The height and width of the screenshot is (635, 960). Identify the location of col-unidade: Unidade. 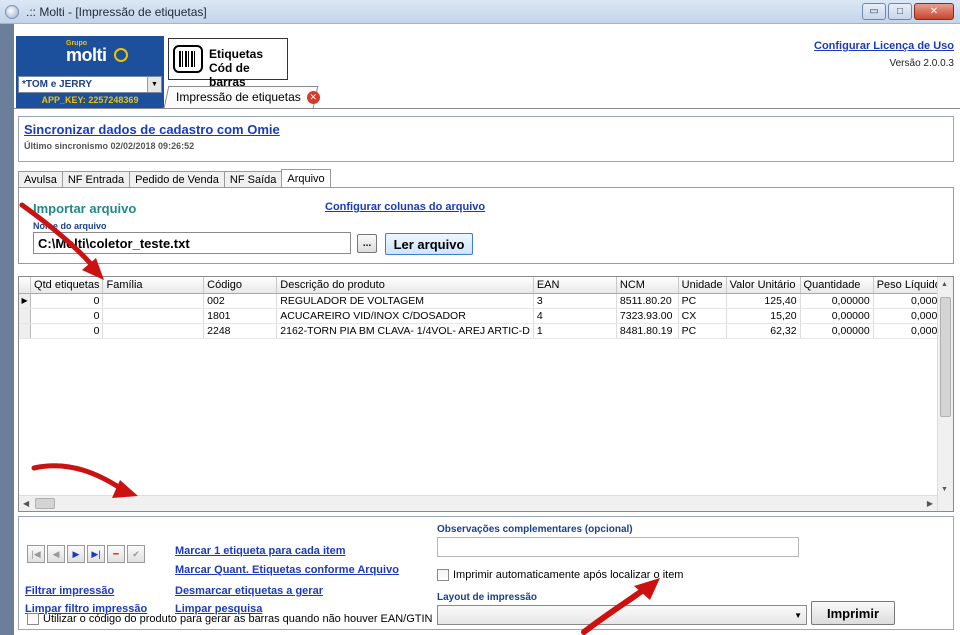
(702, 285).